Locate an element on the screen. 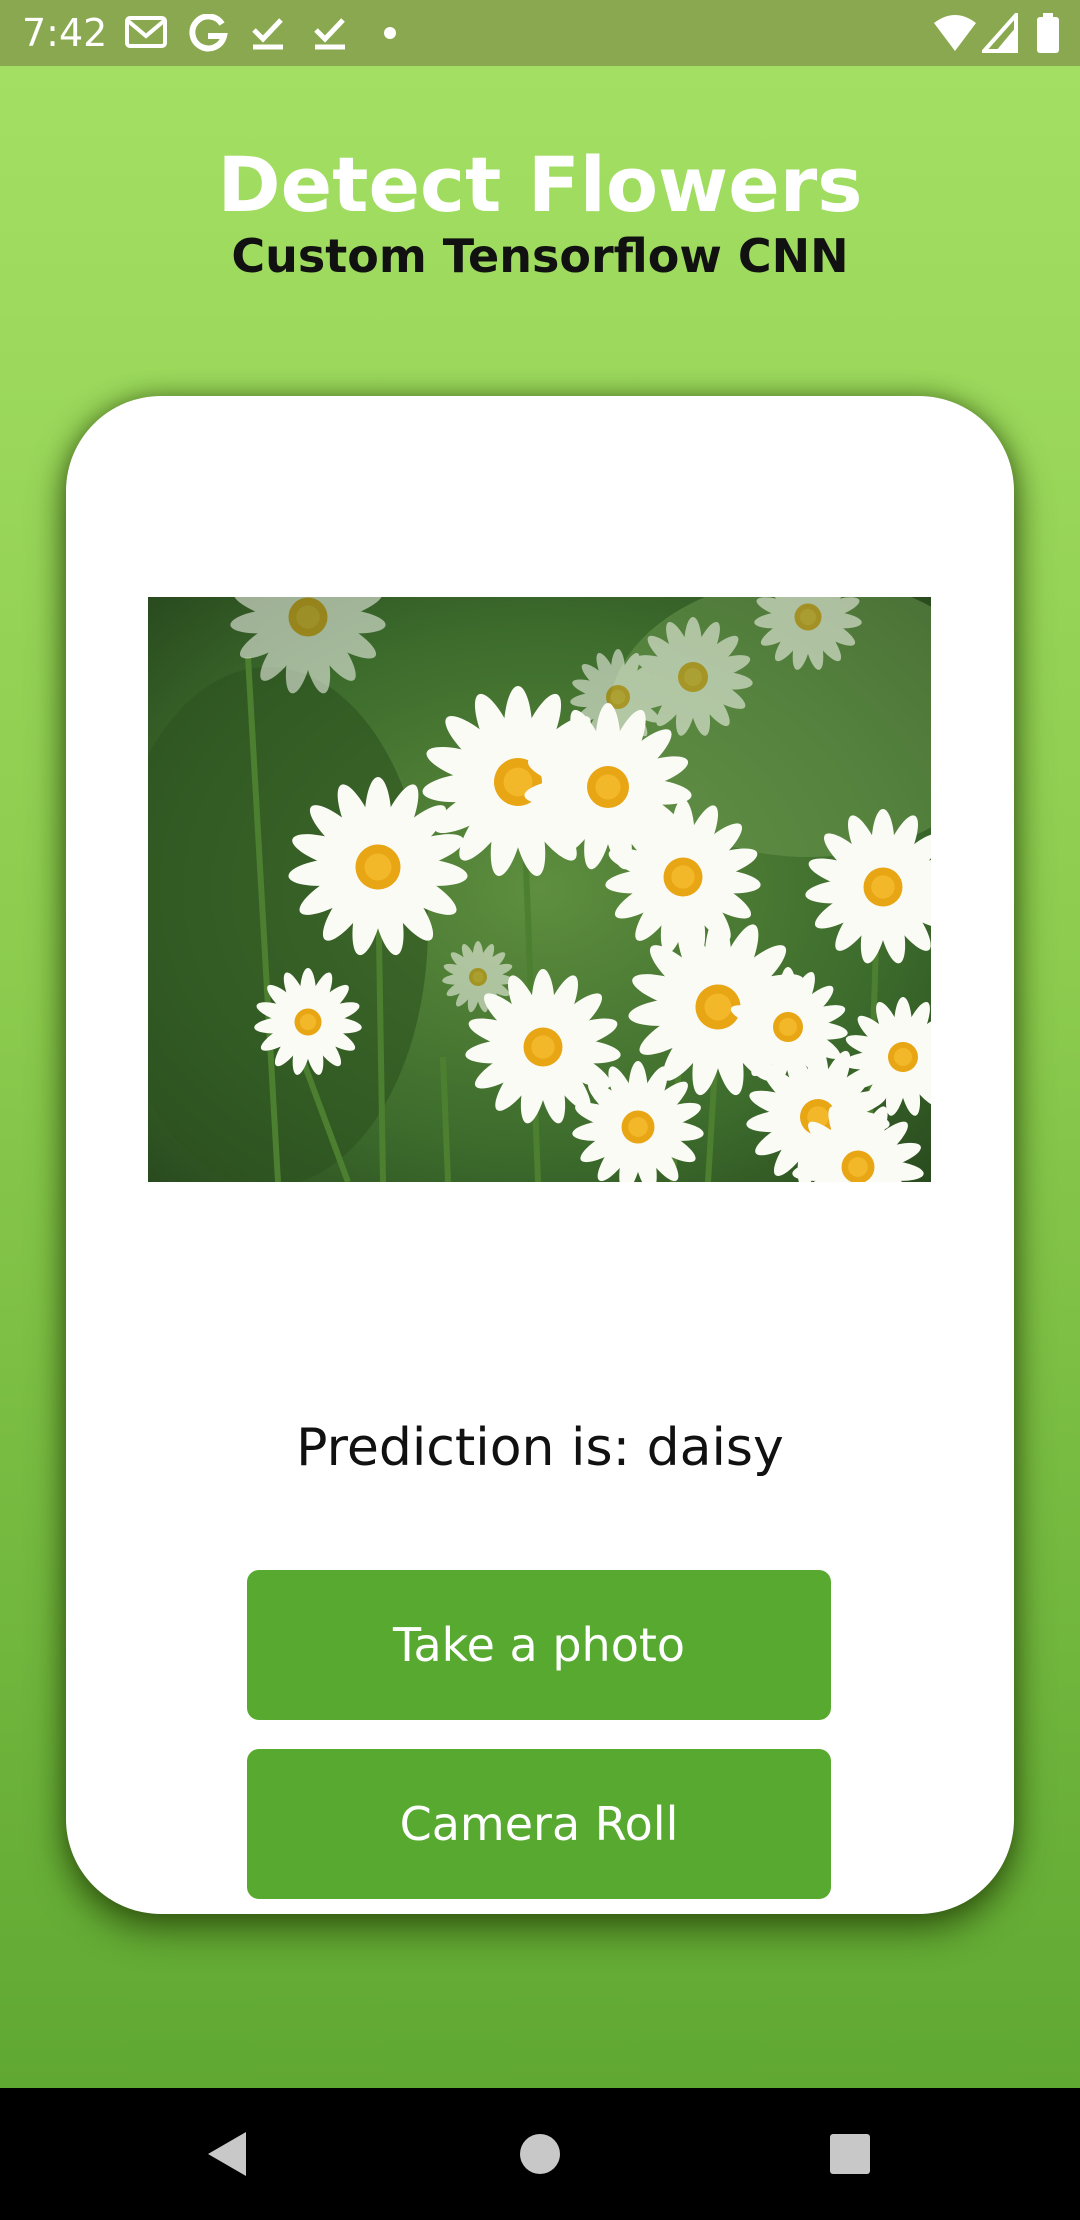  take-photo-button: Take a photo is located at coordinates (539, 1645).